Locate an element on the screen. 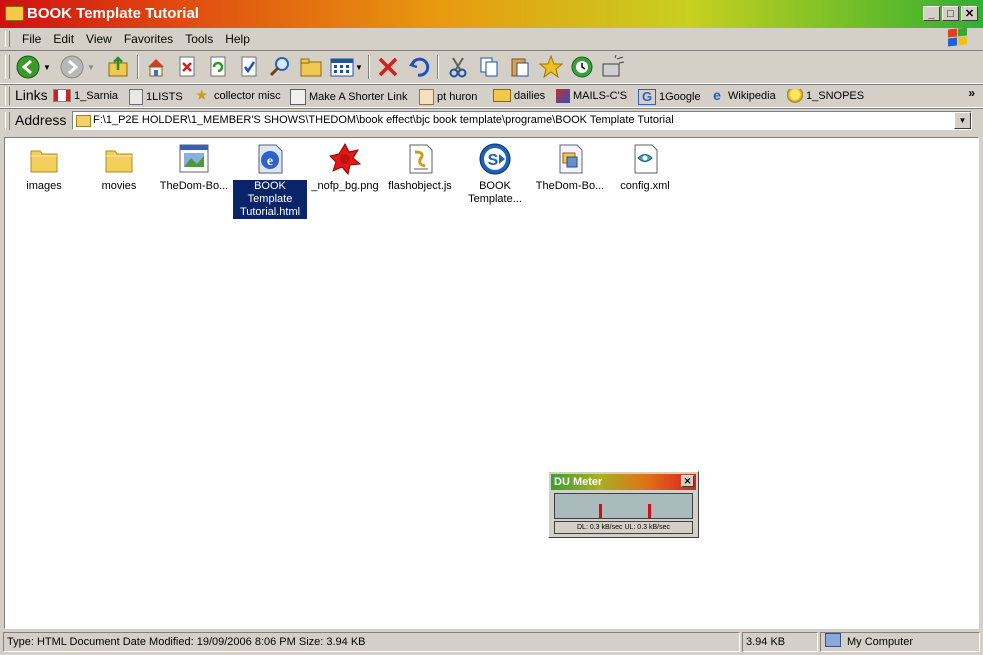 Image resolution: width=983 pixels, height=655 pixels. menu-help: Help is located at coordinates (237, 39).